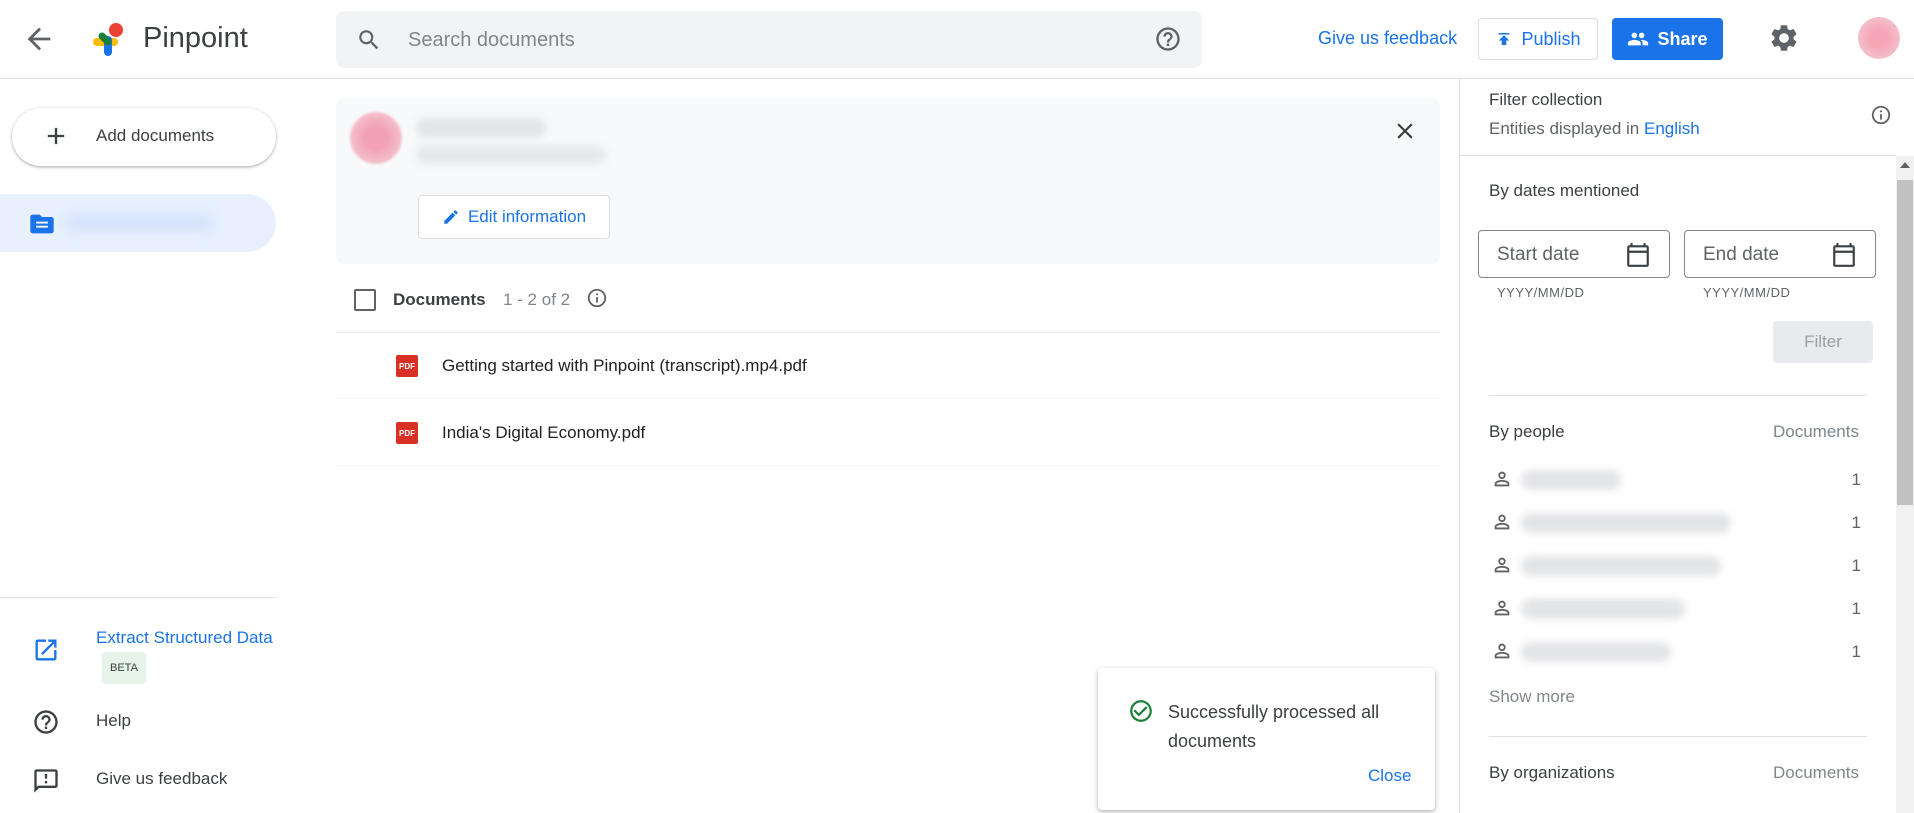 This screenshot has width=1914, height=813. Describe the element at coordinates (1459, 445) in the screenshot. I see `filter-panel-border` at that location.